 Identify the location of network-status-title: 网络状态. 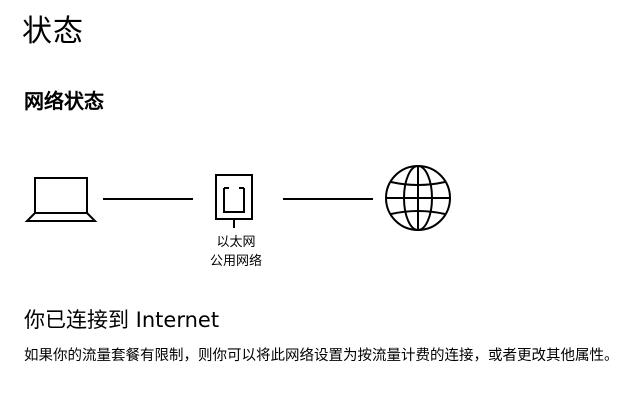
(64, 101).